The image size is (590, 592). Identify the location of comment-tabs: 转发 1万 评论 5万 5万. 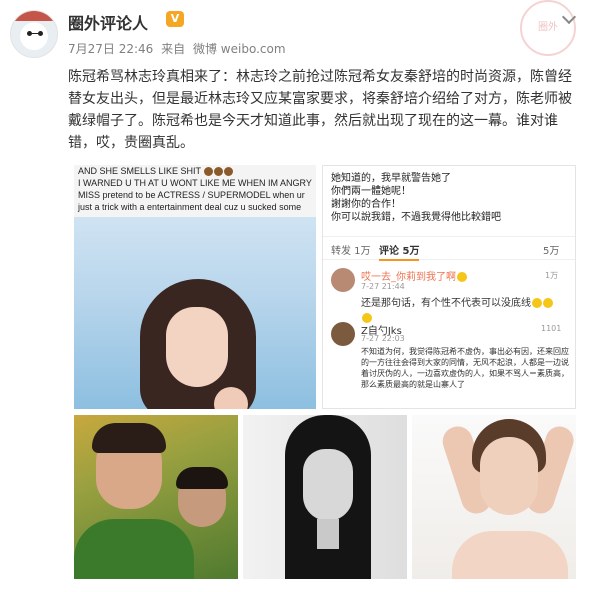
(449, 248).